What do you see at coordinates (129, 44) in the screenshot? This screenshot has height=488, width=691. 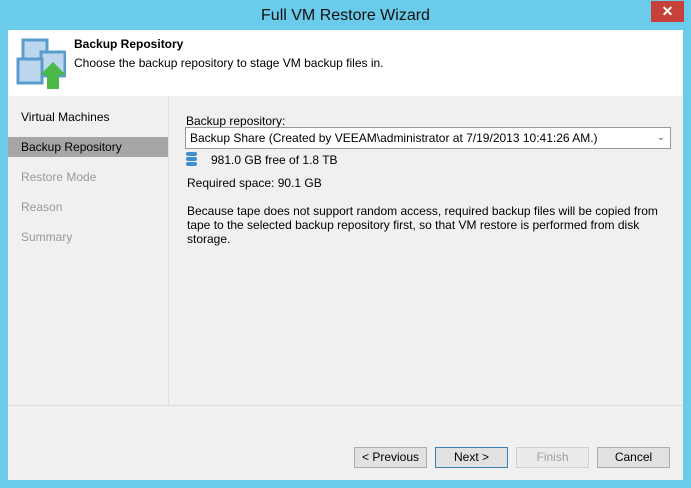 I see `page-title: Backup Repository` at bounding box center [129, 44].